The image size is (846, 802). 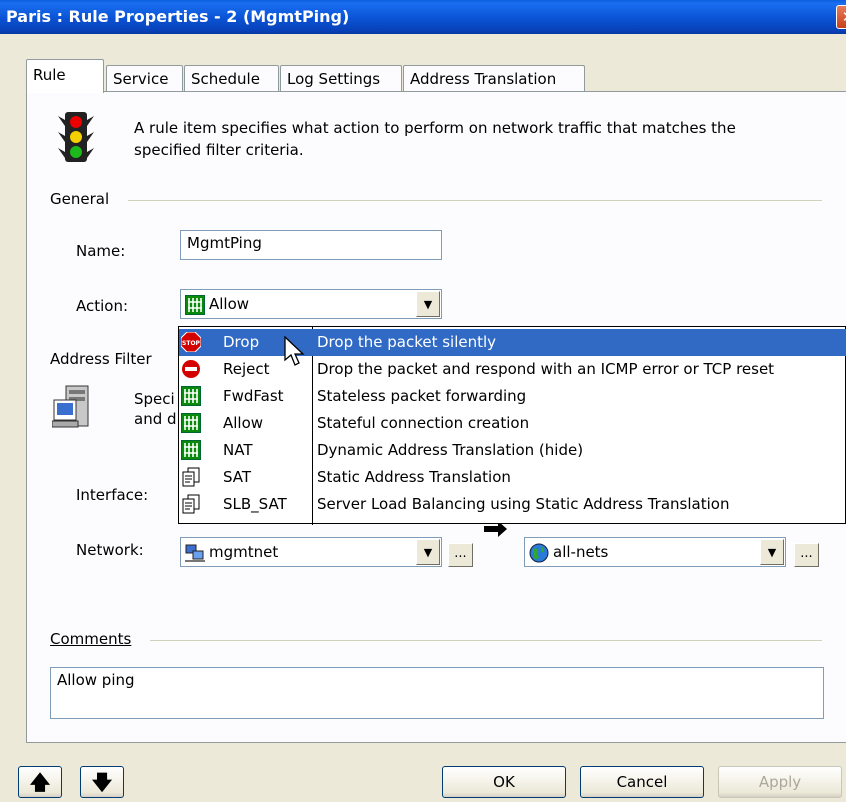 I want to click on address-filter-text-line1: Speci, so click(x=154, y=399).